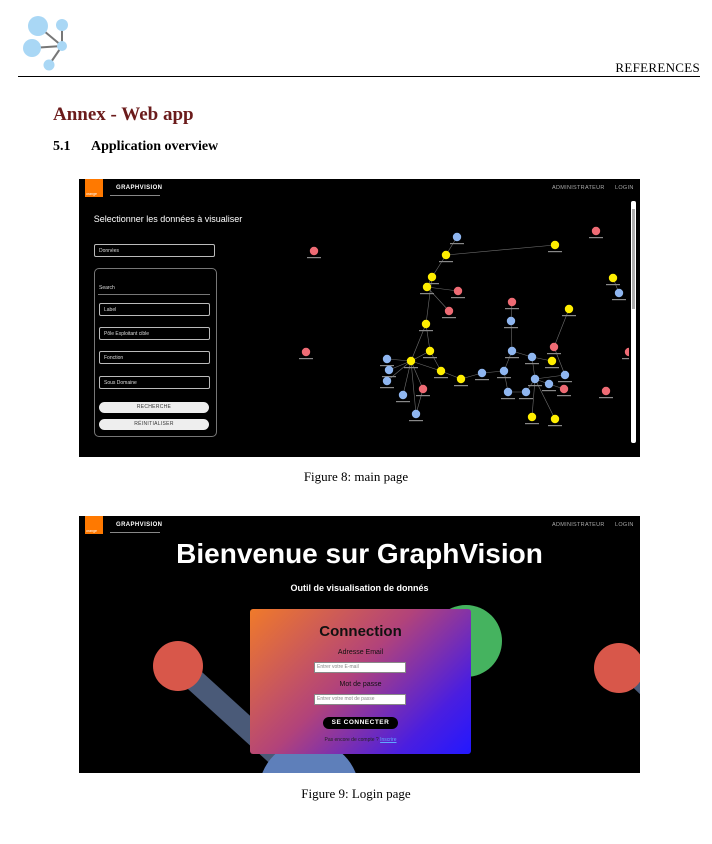 This screenshot has width=712, height=844. Describe the element at coordinates (154, 309) in the screenshot. I see `label-field: Label` at that location.